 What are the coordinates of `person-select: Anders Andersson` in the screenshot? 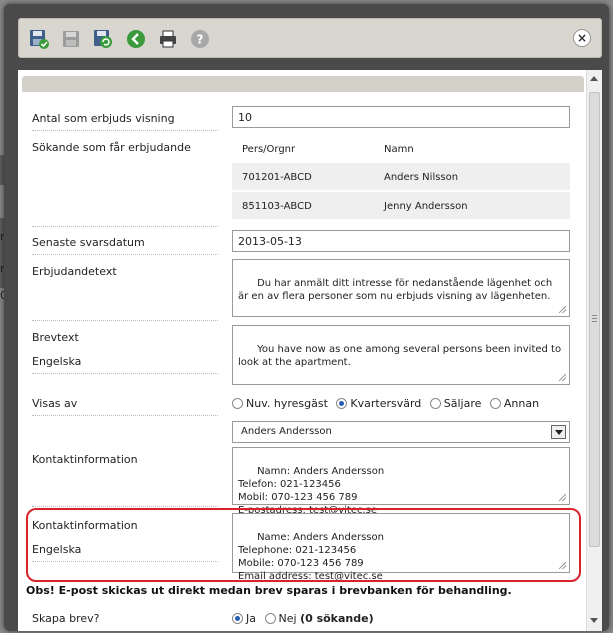 It's located at (401, 432).